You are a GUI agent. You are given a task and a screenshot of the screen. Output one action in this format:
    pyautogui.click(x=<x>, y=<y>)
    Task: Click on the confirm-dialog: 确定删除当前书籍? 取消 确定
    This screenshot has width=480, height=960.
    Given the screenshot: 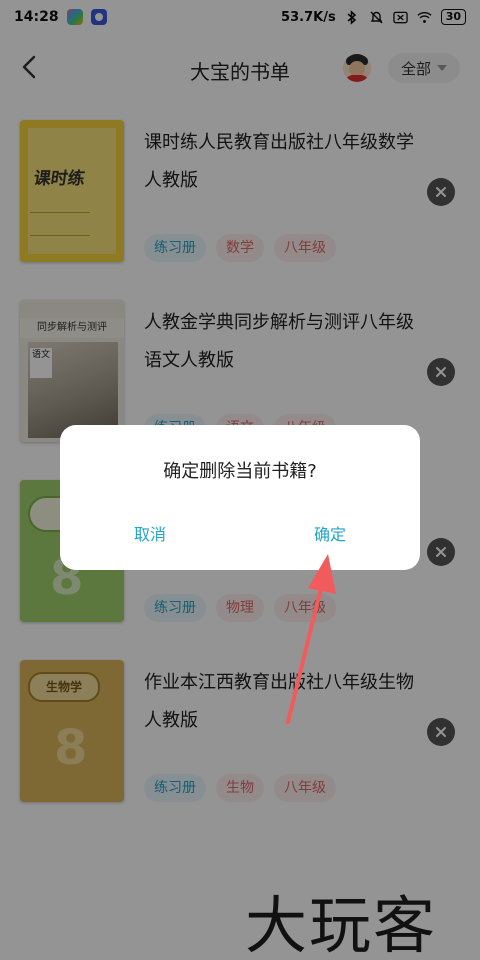 What is the action you would take?
    pyautogui.click(x=240, y=497)
    